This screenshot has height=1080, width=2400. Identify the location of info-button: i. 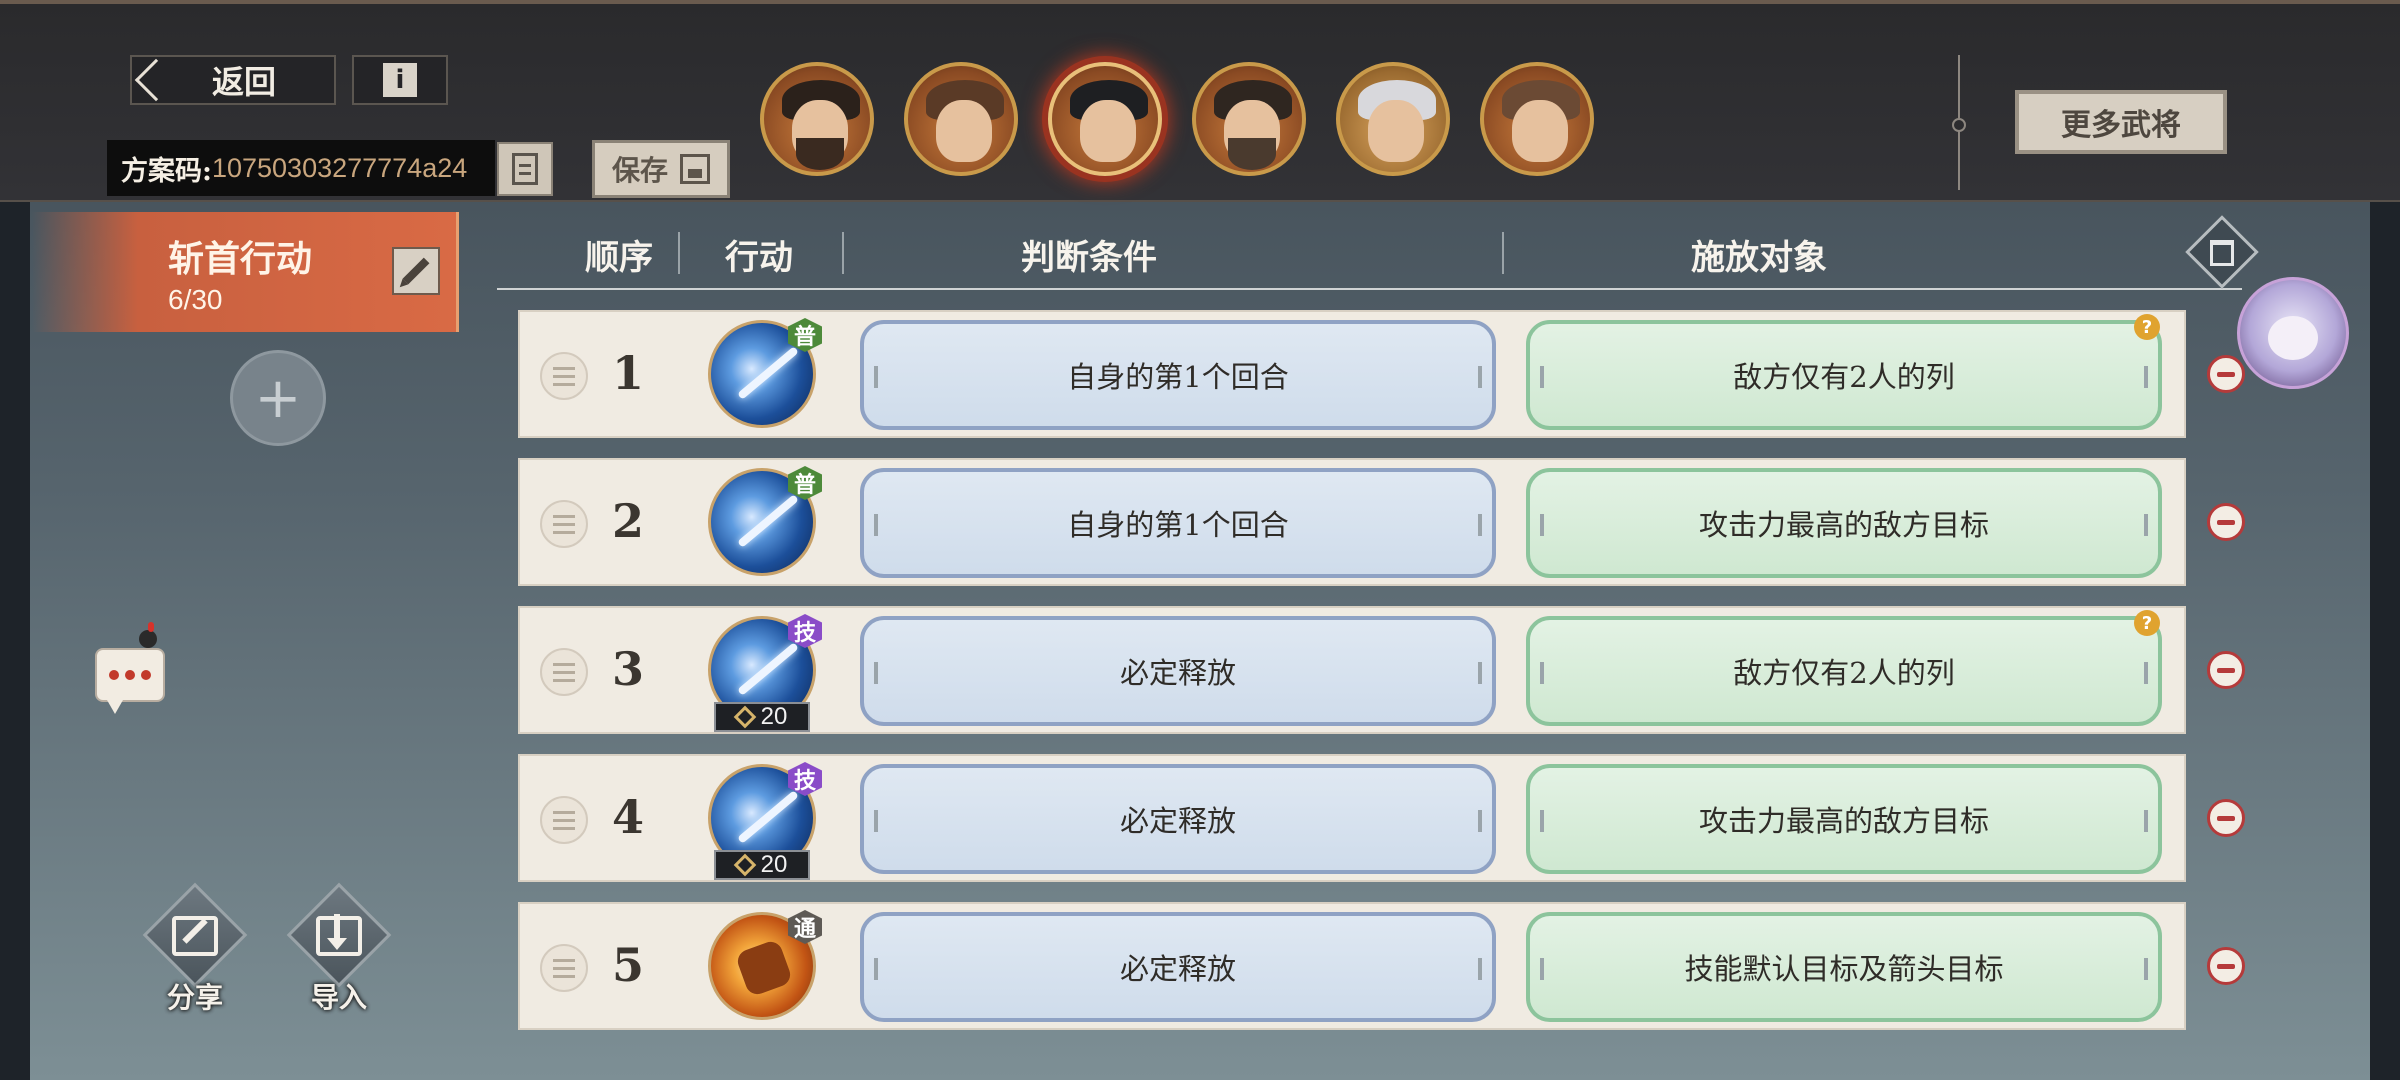
(400, 80).